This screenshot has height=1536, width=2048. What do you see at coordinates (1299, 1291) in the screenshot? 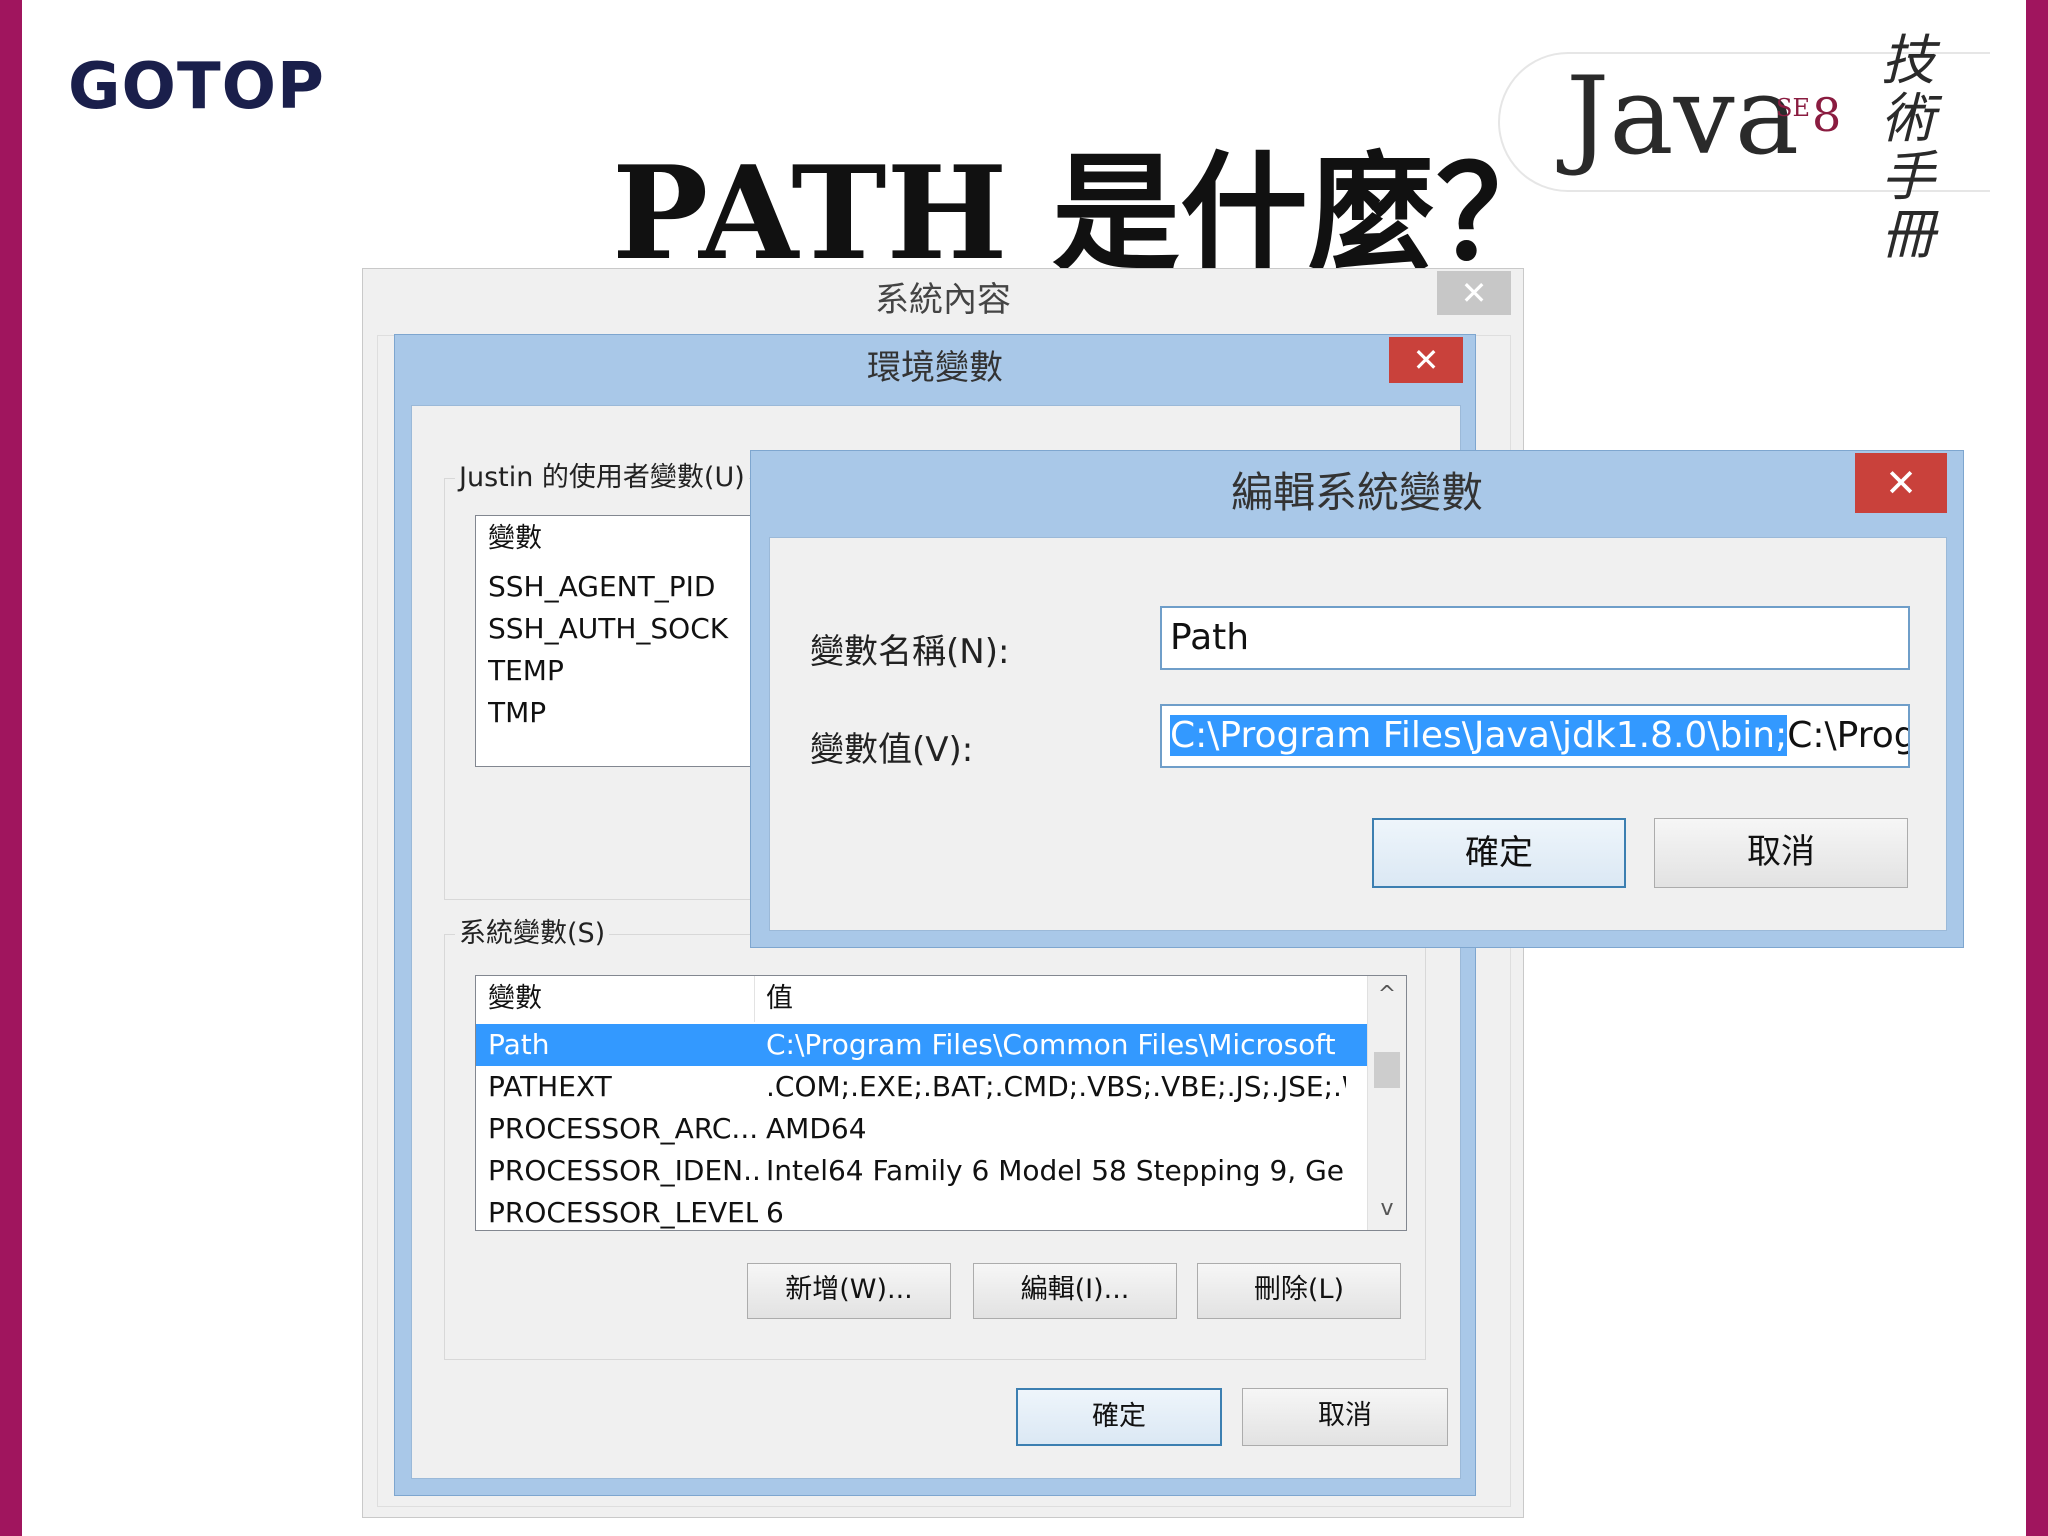
I see `delete-variable-button: 刪除(L)` at bounding box center [1299, 1291].